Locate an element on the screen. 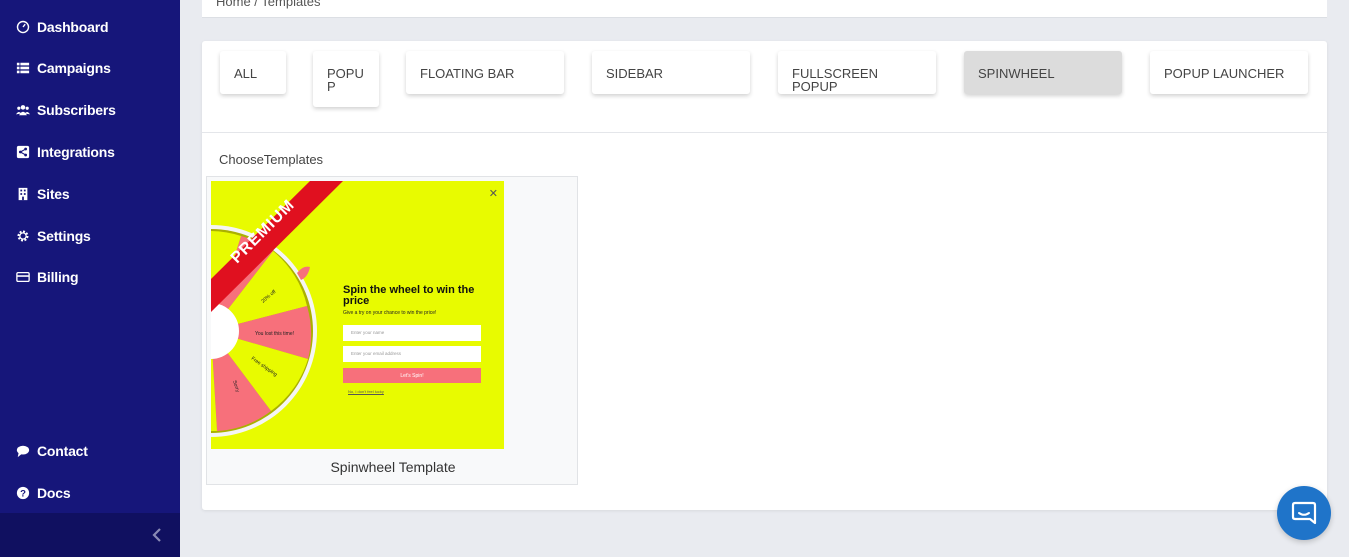  chat-icon is located at coordinates (1304, 513).